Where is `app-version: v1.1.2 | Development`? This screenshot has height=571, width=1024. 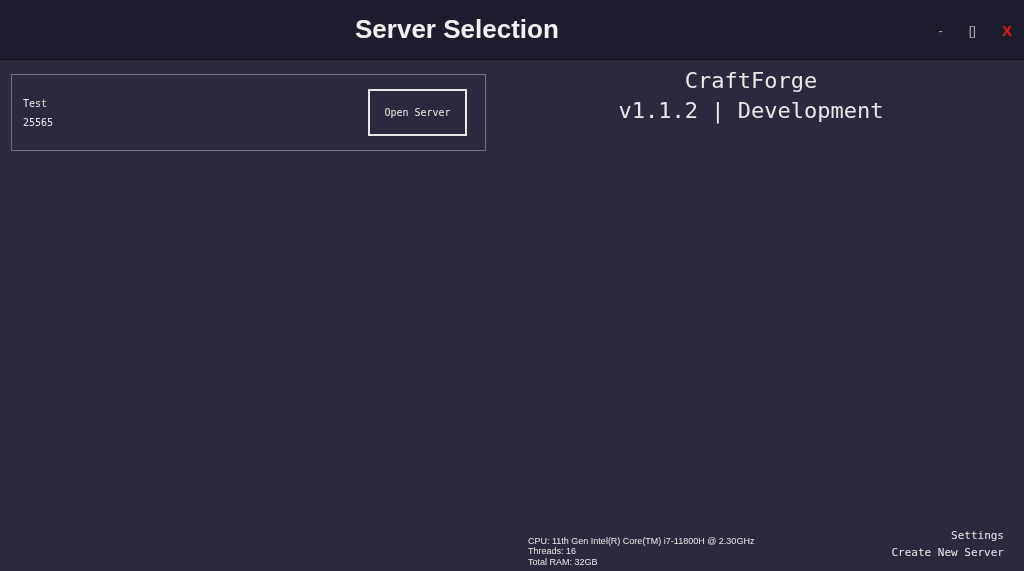
app-version: v1.1.2 | Development is located at coordinates (751, 111).